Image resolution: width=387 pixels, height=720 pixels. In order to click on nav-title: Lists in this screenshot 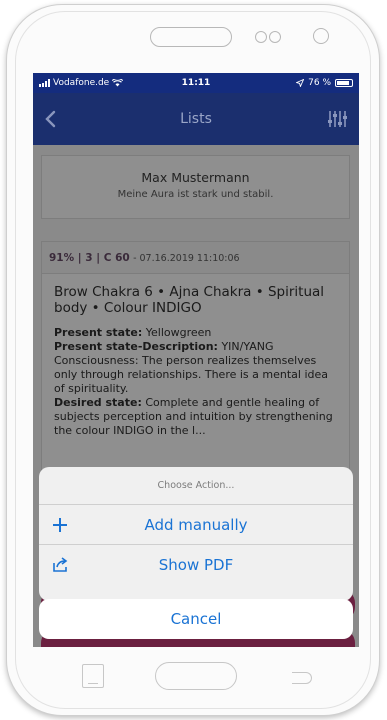, I will do `click(196, 119)`.